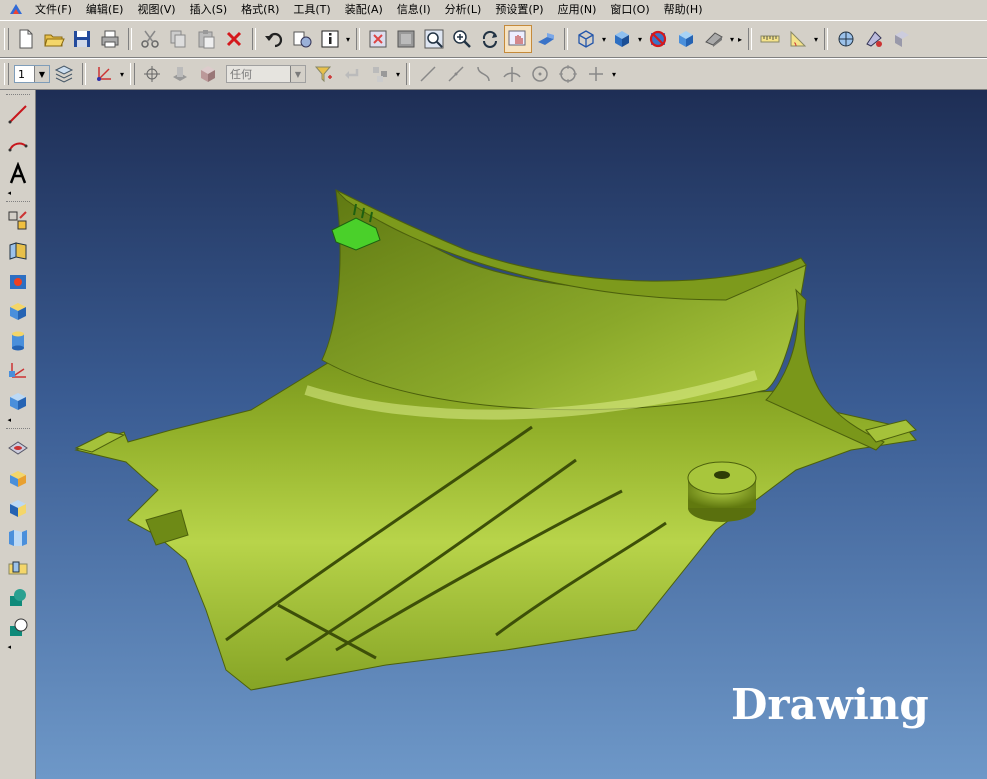 The height and width of the screenshot is (779, 987). What do you see at coordinates (18, 371) in the screenshot?
I see `datum-csys-button` at bounding box center [18, 371].